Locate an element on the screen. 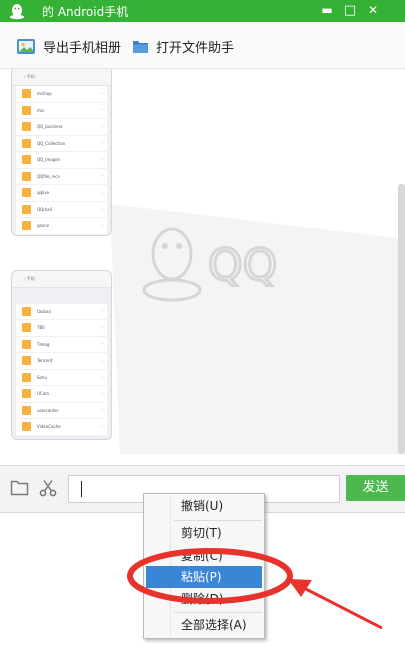  toolbar: 导出手机相册 打开文件助手 is located at coordinates (202, 45).